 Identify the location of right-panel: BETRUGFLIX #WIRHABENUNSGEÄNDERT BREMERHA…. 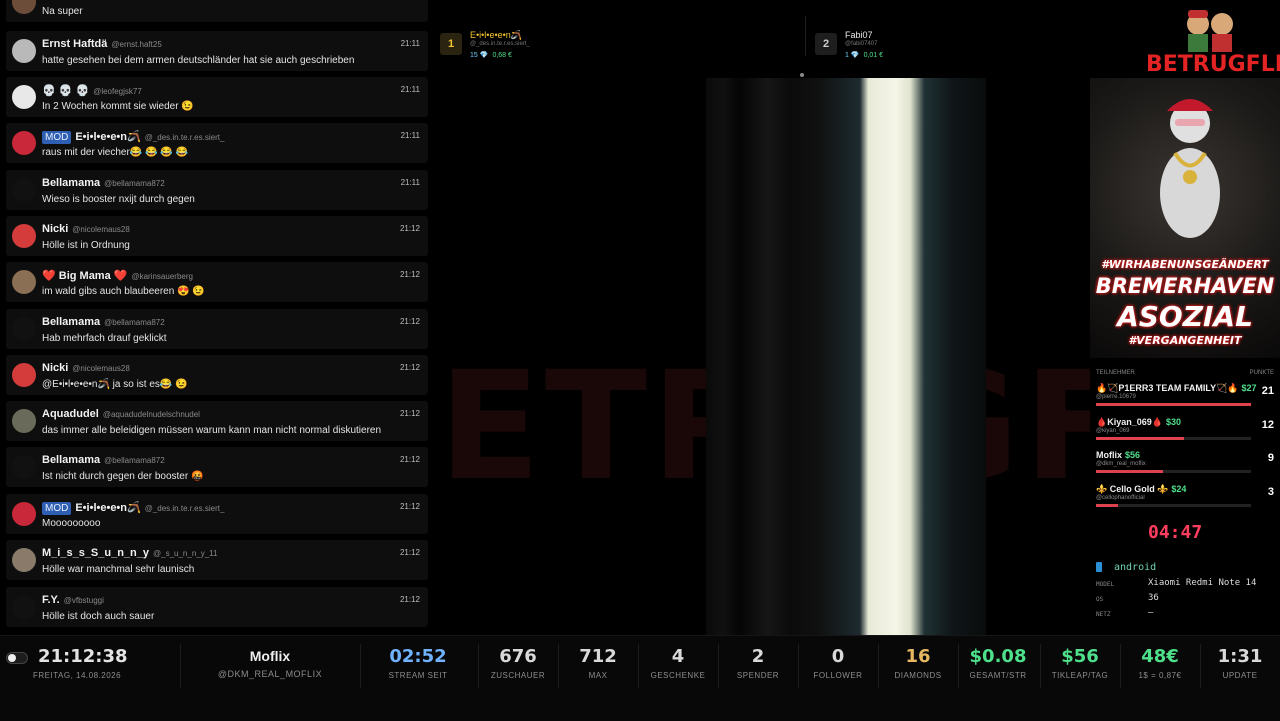
(1185, 317).